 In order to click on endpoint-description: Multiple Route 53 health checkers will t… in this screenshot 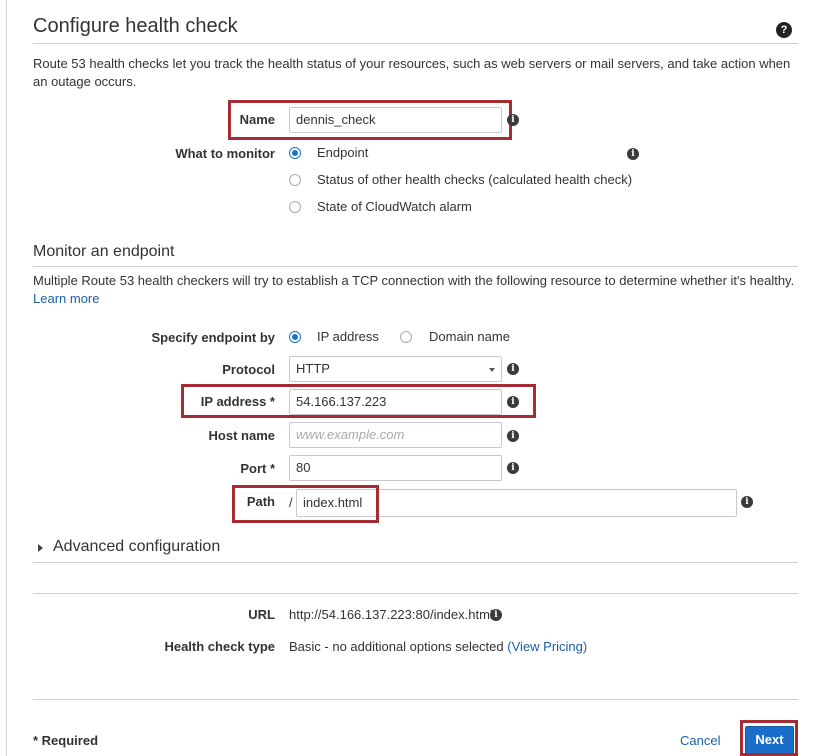, I will do `click(414, 280)`.